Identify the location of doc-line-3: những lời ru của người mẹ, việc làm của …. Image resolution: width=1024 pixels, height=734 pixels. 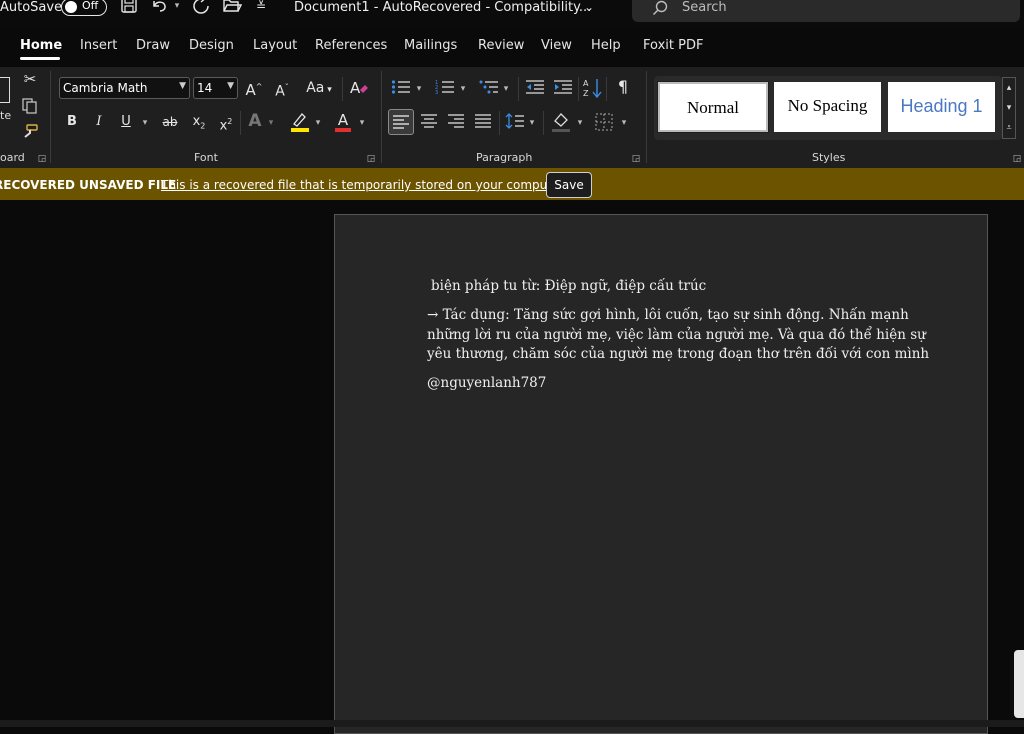
(676, 334).